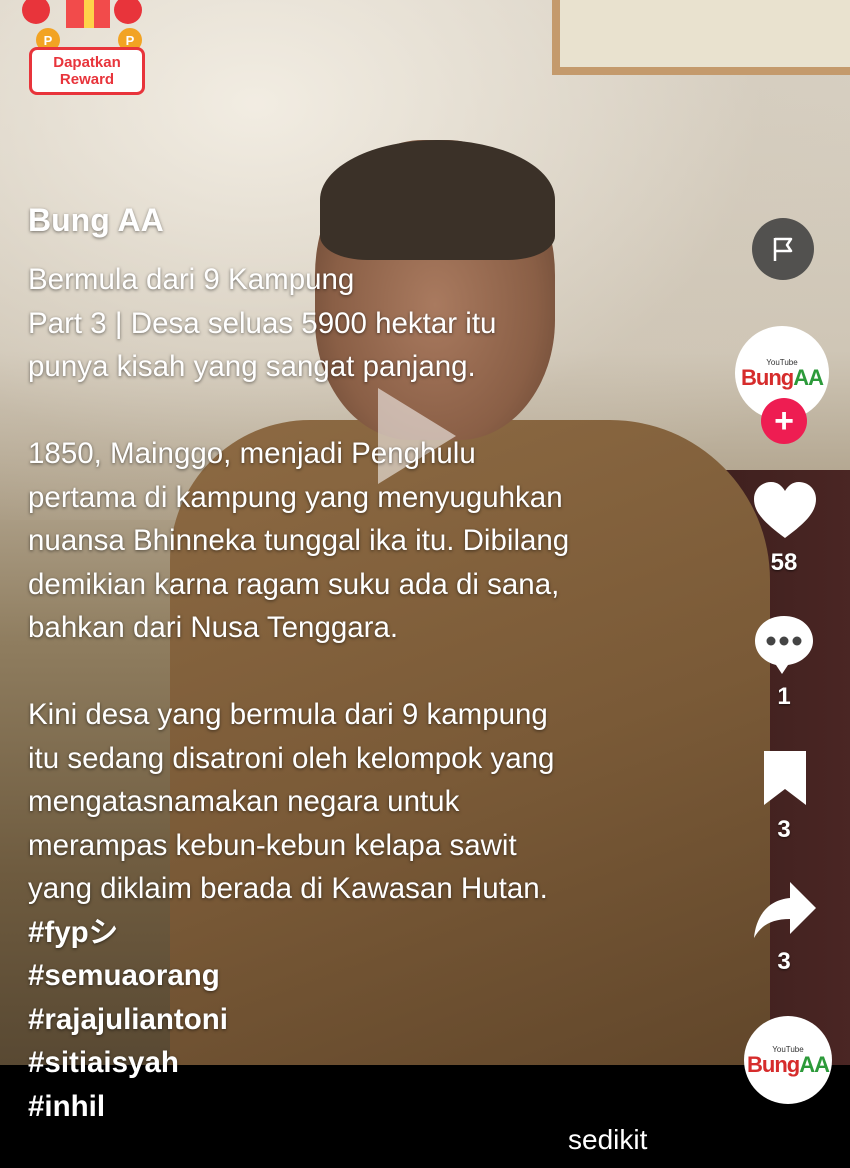  What do you see at coordinates (784, 696) in the screenshot?
I see `comment-count: 1` at bounding box center [784, 696].